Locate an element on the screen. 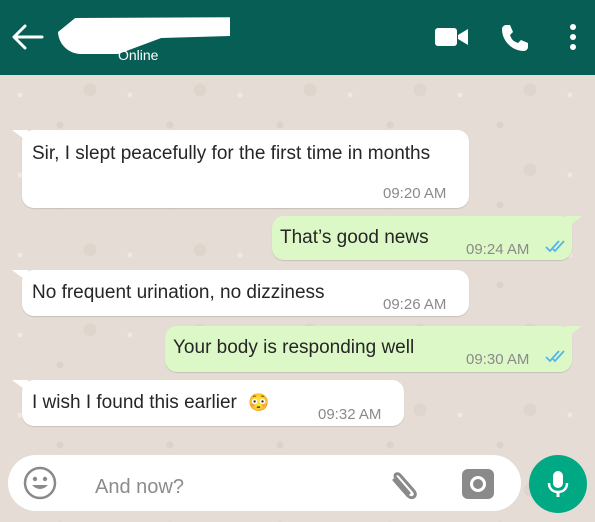 The height and width of the screenshot is (522, 595). message-bubble-outgoing: That’s good news 09:24 AM is located at coordinates (422, 238).